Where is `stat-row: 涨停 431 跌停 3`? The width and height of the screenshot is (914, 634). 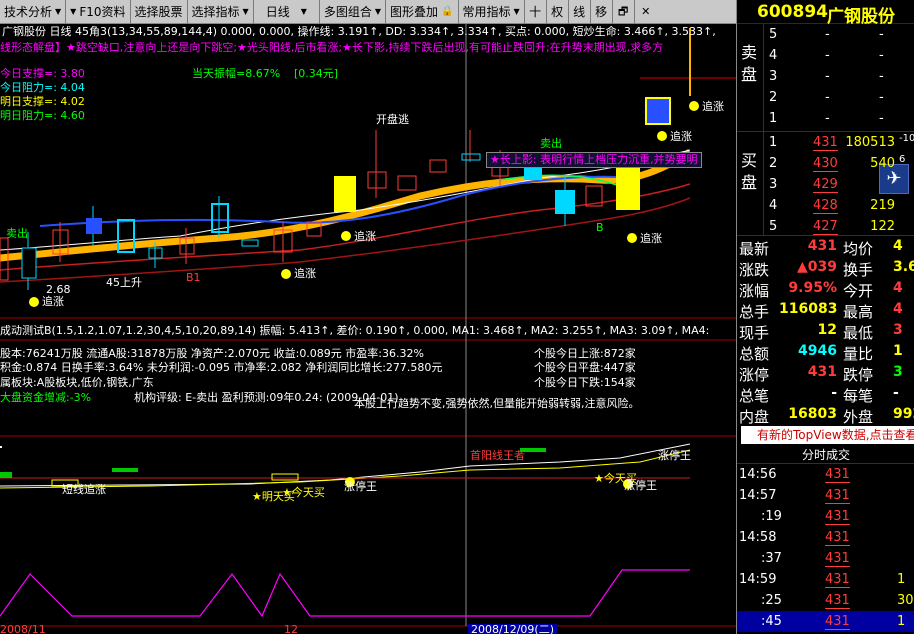
stat-row: 涨停 431 跌停 3 is located at coordinates (825, 373).